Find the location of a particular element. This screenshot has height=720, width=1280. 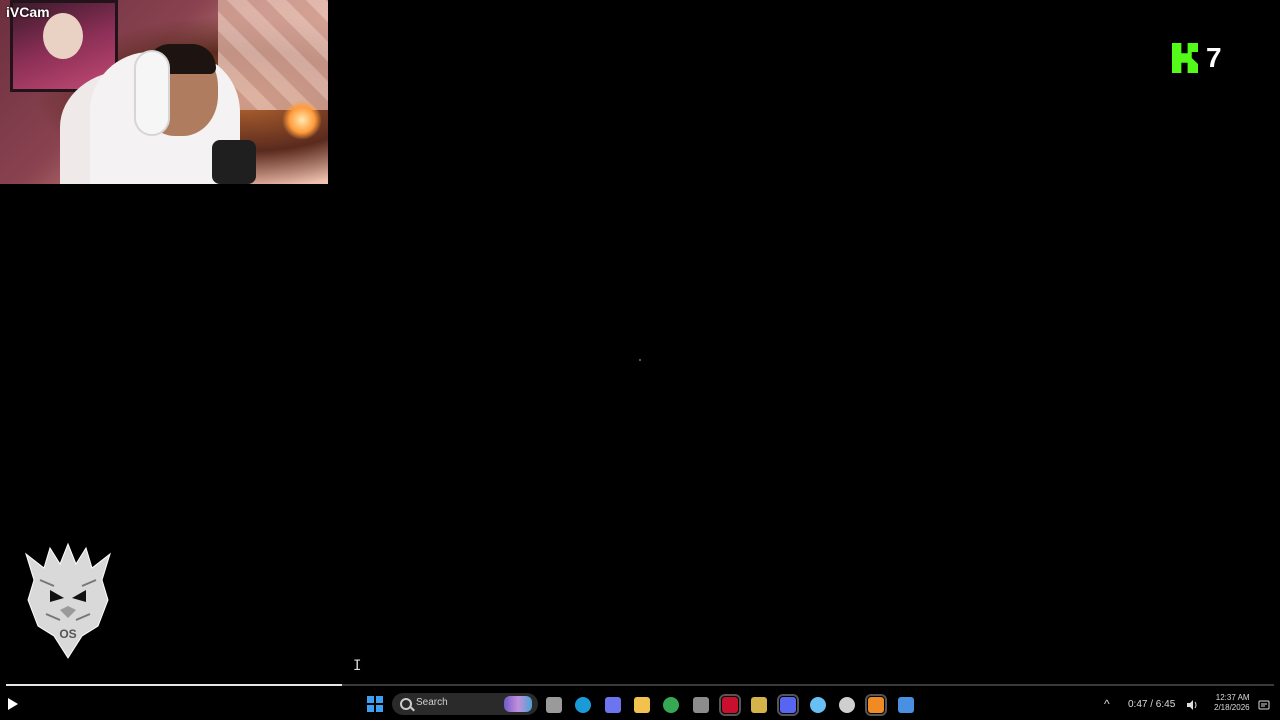

search-icon is located at coordinates (406, 704).